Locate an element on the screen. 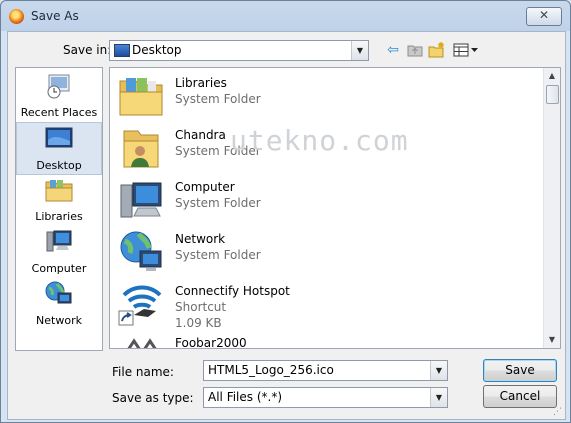 This screenshot has width=571, height=423. save-in-value: Desktop is located at coordinates (157, 50).